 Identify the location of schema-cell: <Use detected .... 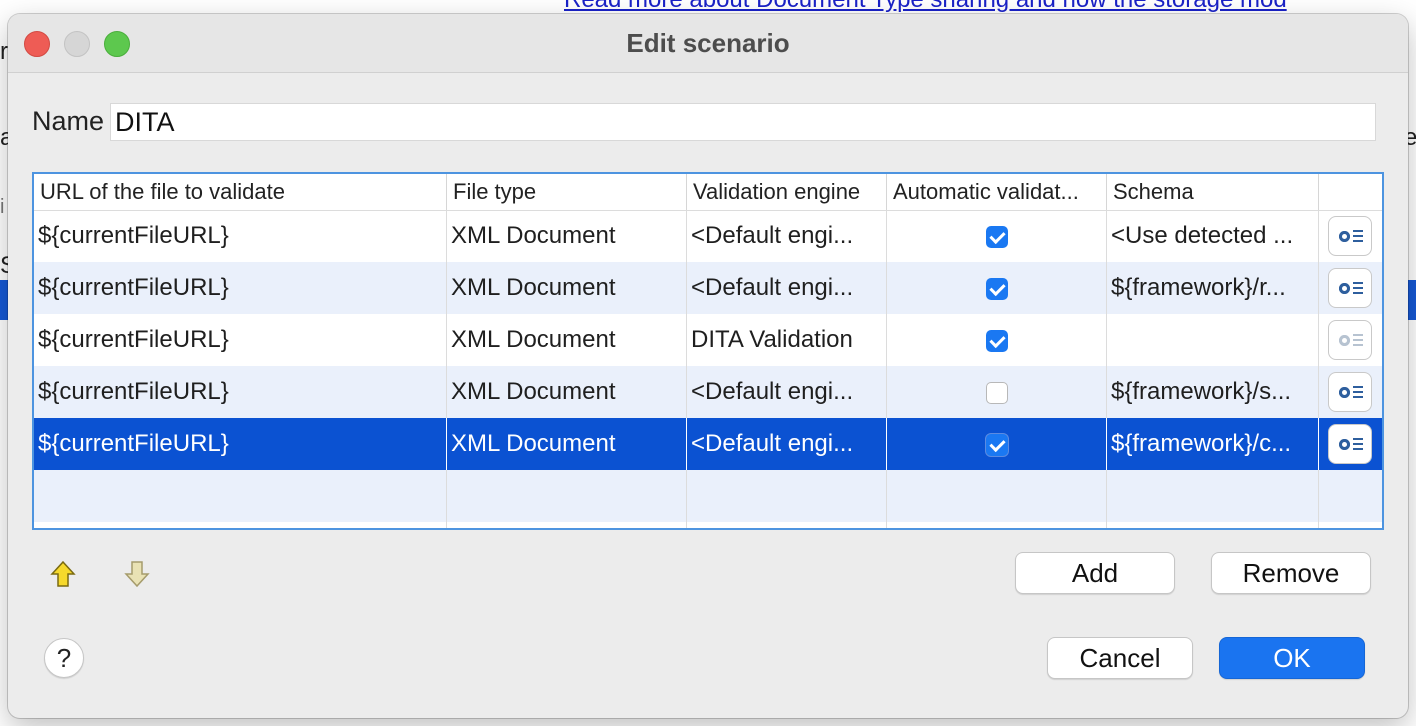
(1212, 236).